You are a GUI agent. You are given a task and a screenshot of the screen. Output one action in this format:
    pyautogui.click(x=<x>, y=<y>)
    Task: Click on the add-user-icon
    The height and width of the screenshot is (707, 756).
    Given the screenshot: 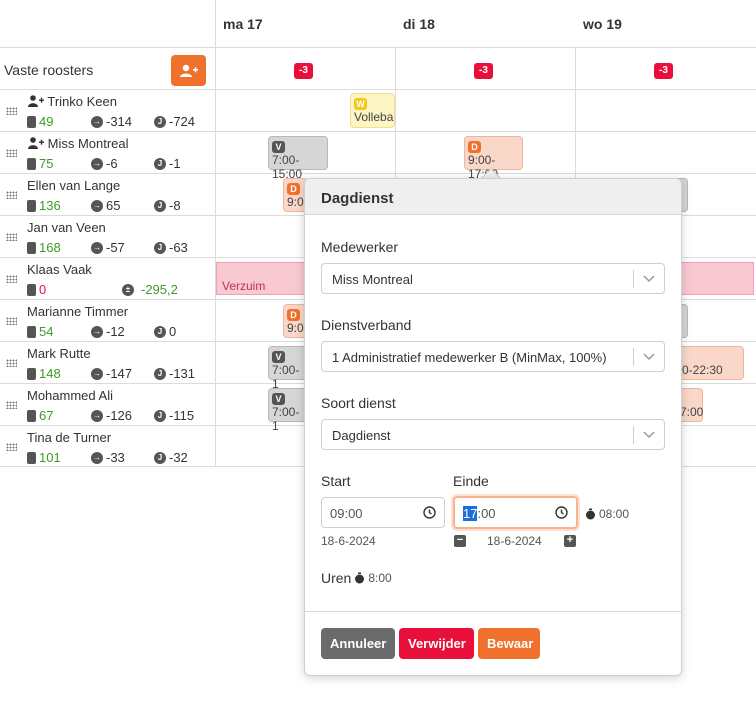 What is the action you would take?
    pyautogui.click(x=188, y=70)
    